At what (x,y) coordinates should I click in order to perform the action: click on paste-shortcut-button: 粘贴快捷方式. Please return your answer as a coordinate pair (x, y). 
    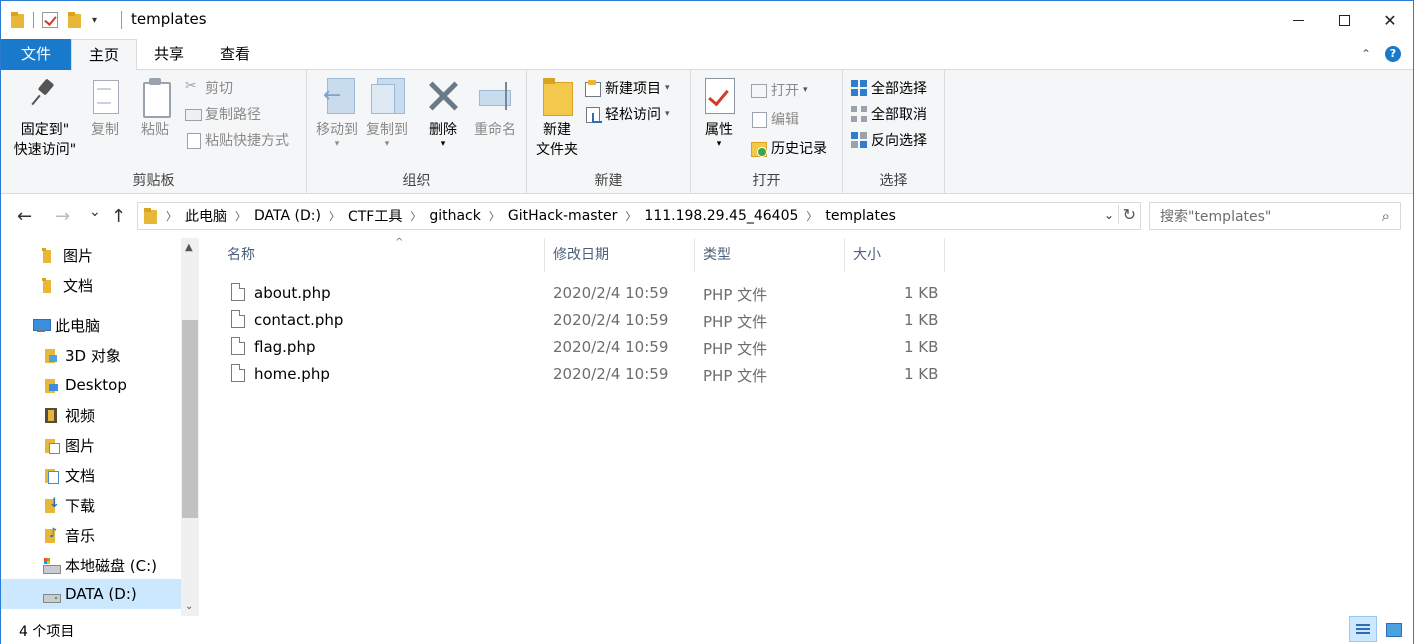
    Looking at the image, I should click on (237, 140).